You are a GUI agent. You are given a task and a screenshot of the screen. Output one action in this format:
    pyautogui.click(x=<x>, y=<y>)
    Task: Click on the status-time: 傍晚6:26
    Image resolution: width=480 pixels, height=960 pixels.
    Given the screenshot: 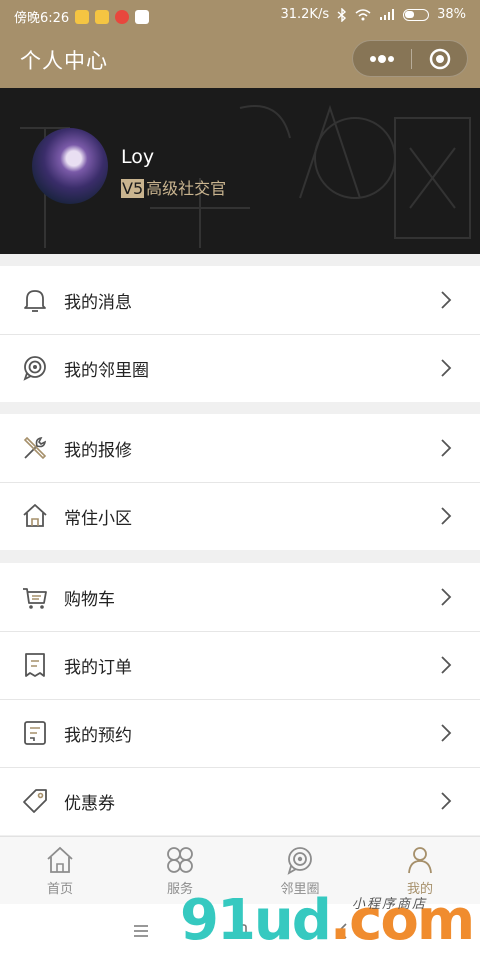 What is the action you would take?
    pyautogui.click(x=42, y=18)
    